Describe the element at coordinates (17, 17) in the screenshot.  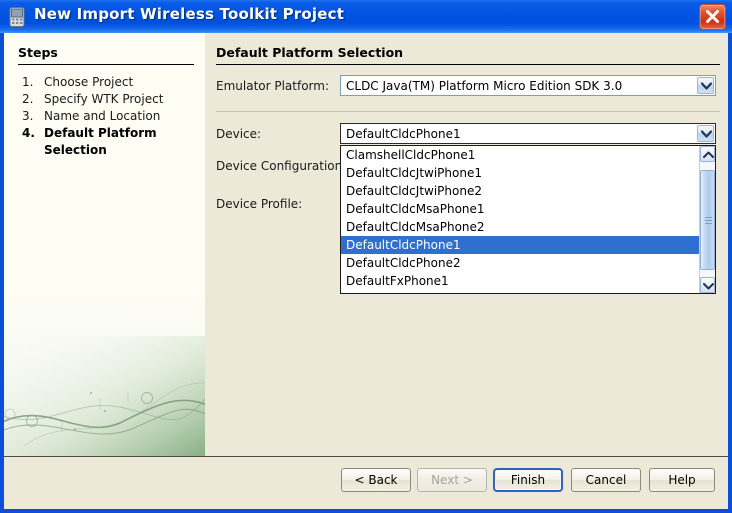
I see `mobile-device-icon` at that location.